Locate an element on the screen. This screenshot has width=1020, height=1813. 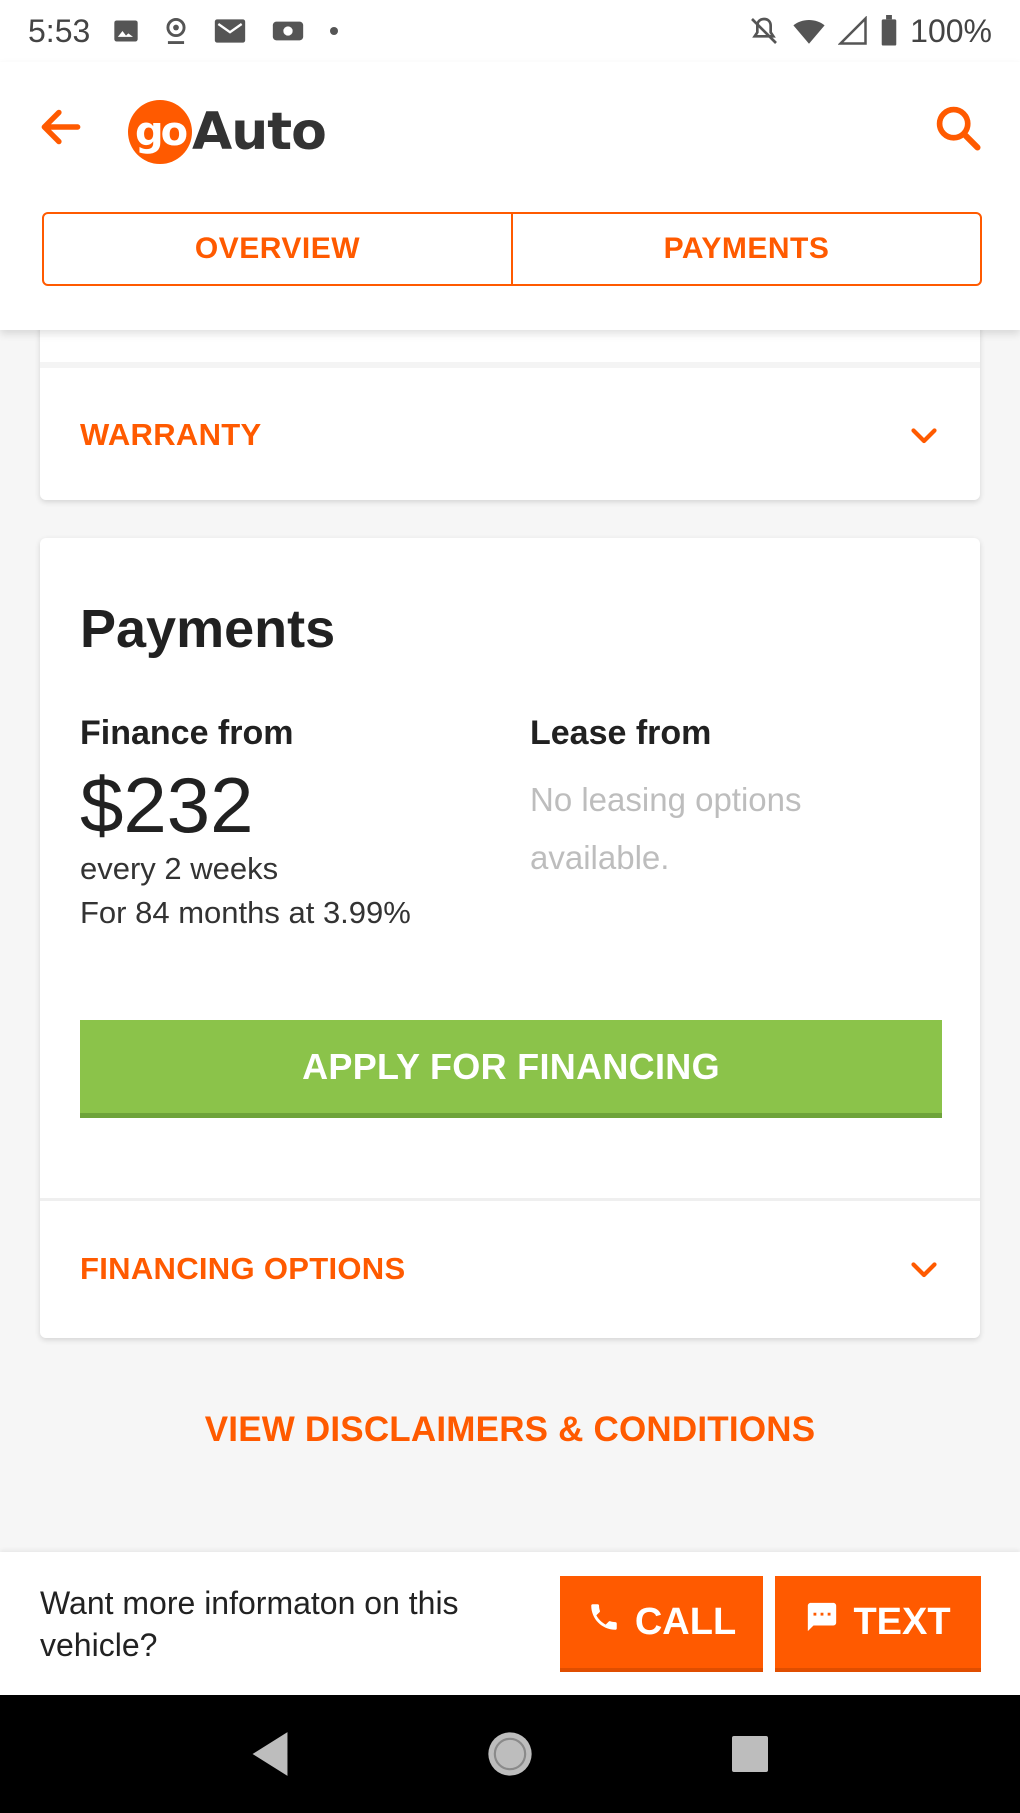
tab-payments: PAYMENTS is located at coordinates (745, 249).